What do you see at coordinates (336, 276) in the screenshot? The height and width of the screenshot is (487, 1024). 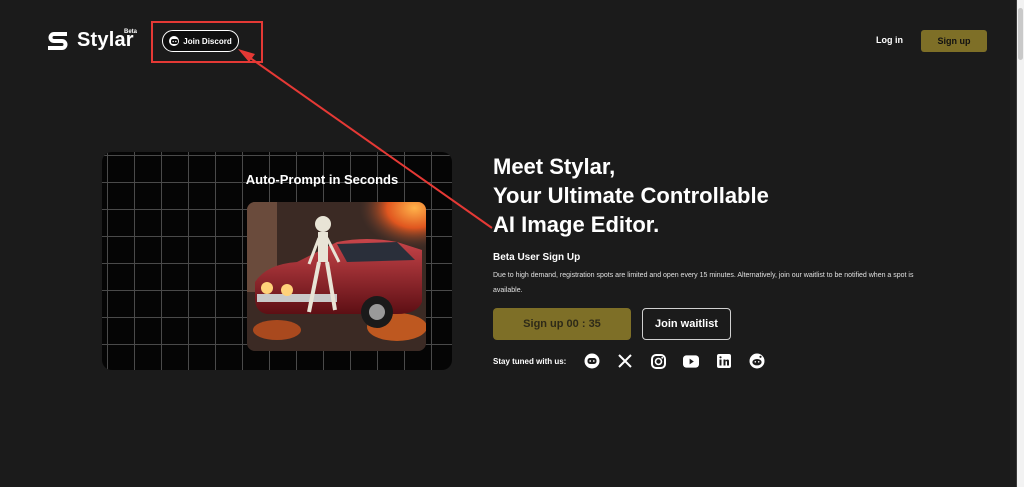 I see `demo-image` at bounding box center [336, 276].